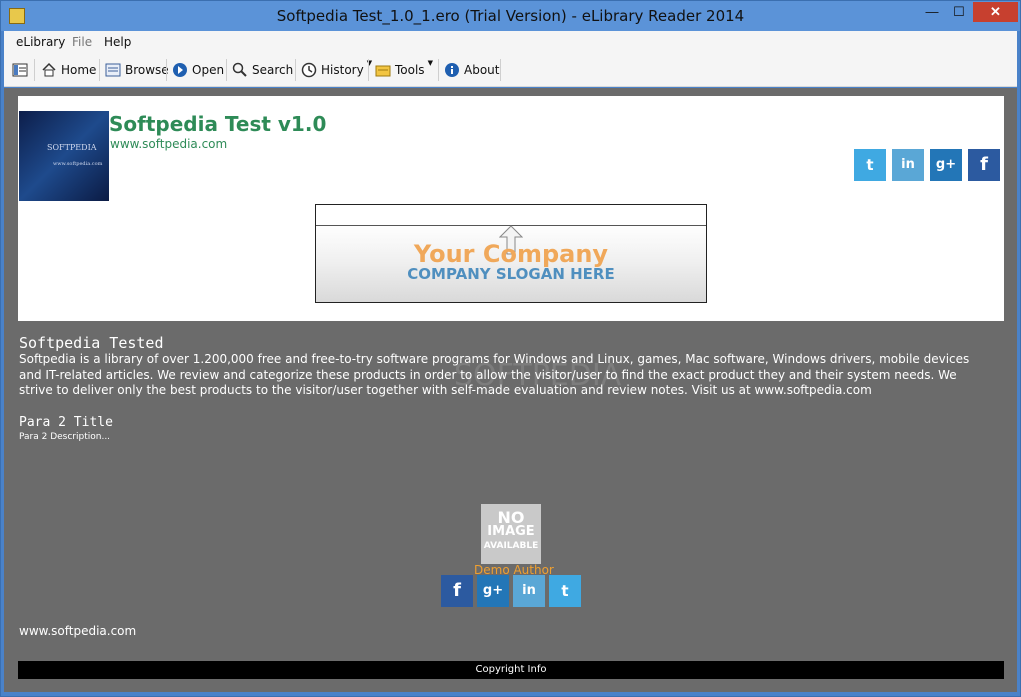  Describe the element at coordinates (430, 63) in the screenshot. I see `chevron-down-icon: ▼` at that location.